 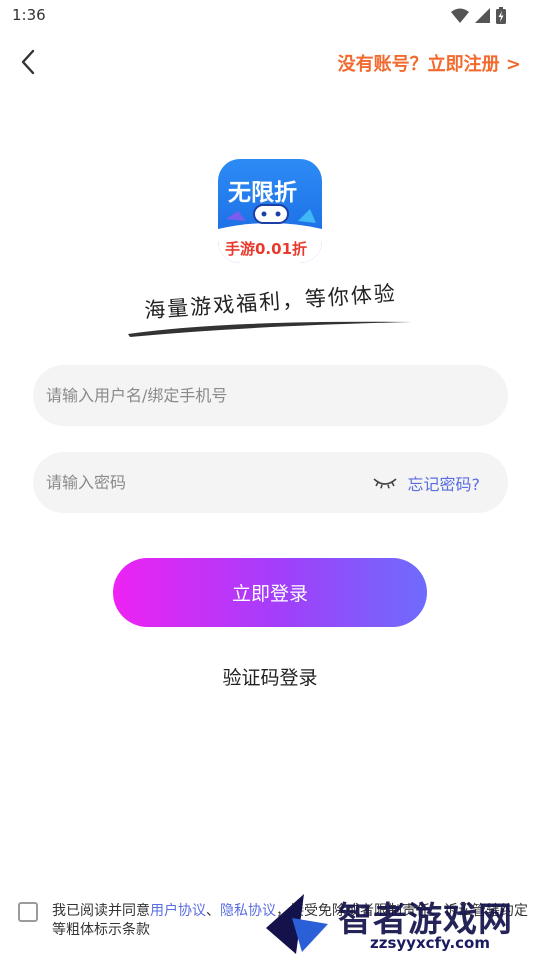 I want to click on username-input, so click(x=270, y=395).